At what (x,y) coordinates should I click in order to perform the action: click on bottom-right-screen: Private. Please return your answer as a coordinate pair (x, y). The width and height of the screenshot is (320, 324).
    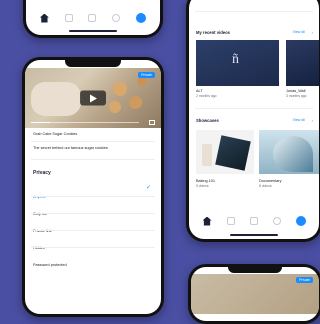
    Looking at the image, I should click on (255, 294).